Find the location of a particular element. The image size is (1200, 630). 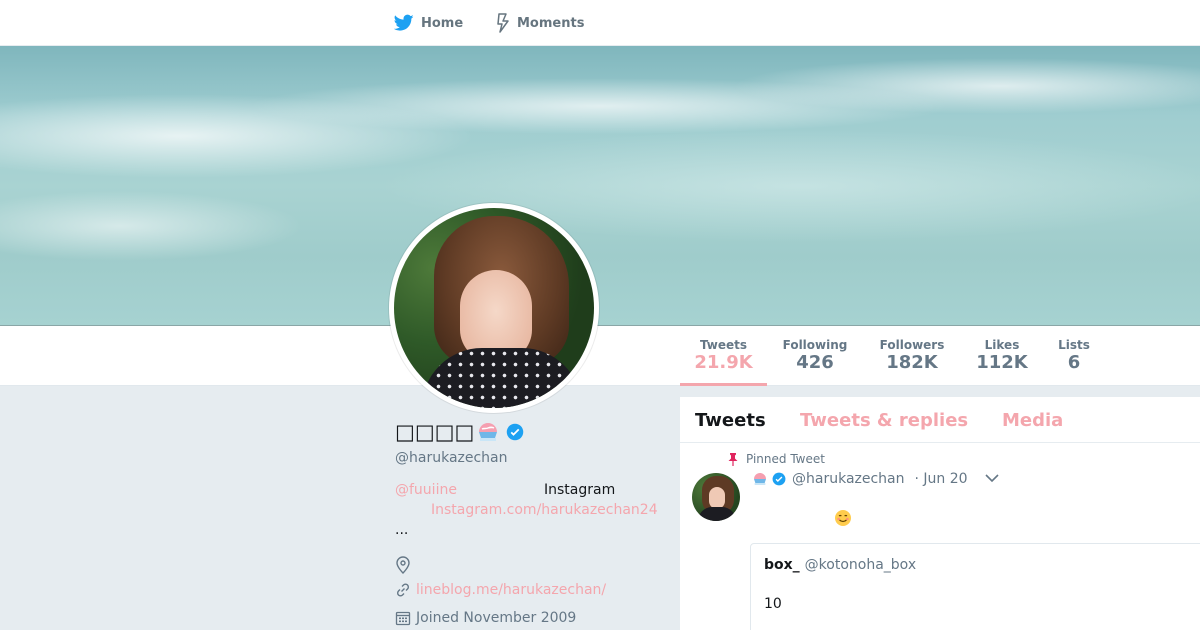

stat-value: 182K is located at coordinates (912, 362).